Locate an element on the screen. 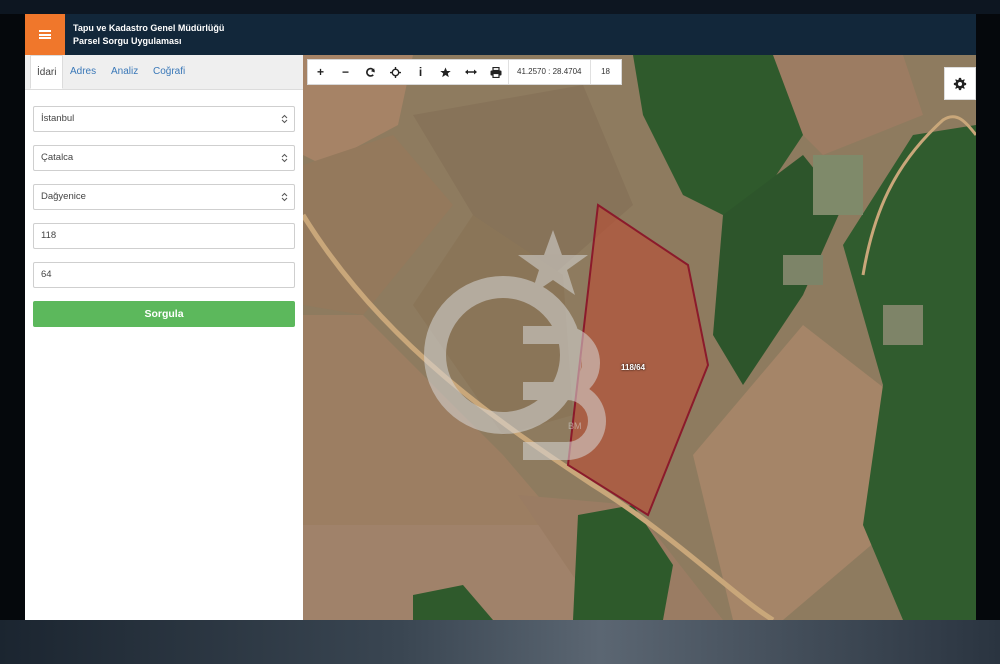 This screenshot has width=1000, height=664. tab-bar: İdari Adres Analiz Coğrafi is located at coordinates (164, 72).